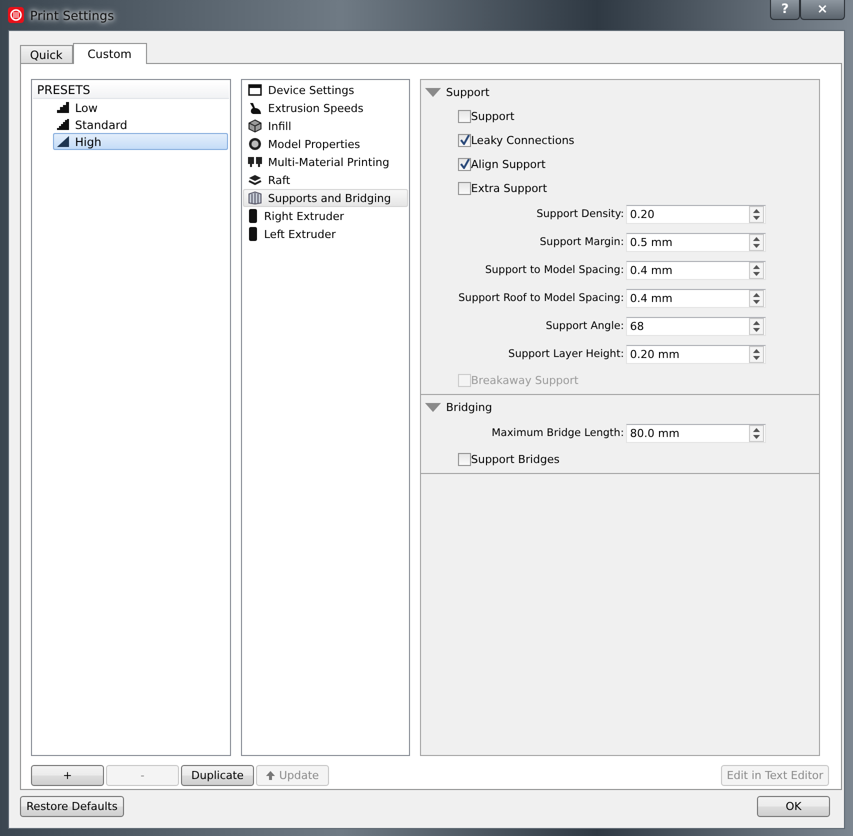 This screenshot has width=853, height=836. What do you see at coordinates (255, 126) in the screenshot?
I see `cube-icon` at bounding box center [255, 126].